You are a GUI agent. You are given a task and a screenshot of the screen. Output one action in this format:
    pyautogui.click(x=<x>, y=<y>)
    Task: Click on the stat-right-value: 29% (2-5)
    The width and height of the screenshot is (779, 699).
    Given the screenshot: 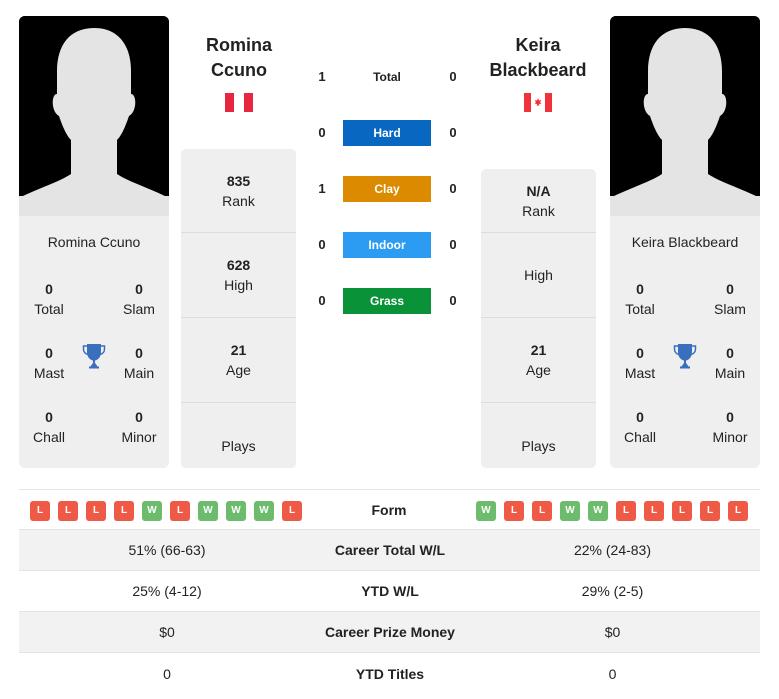 What is the action you would take?
    pyautogui.click(x=612, y=591)
    